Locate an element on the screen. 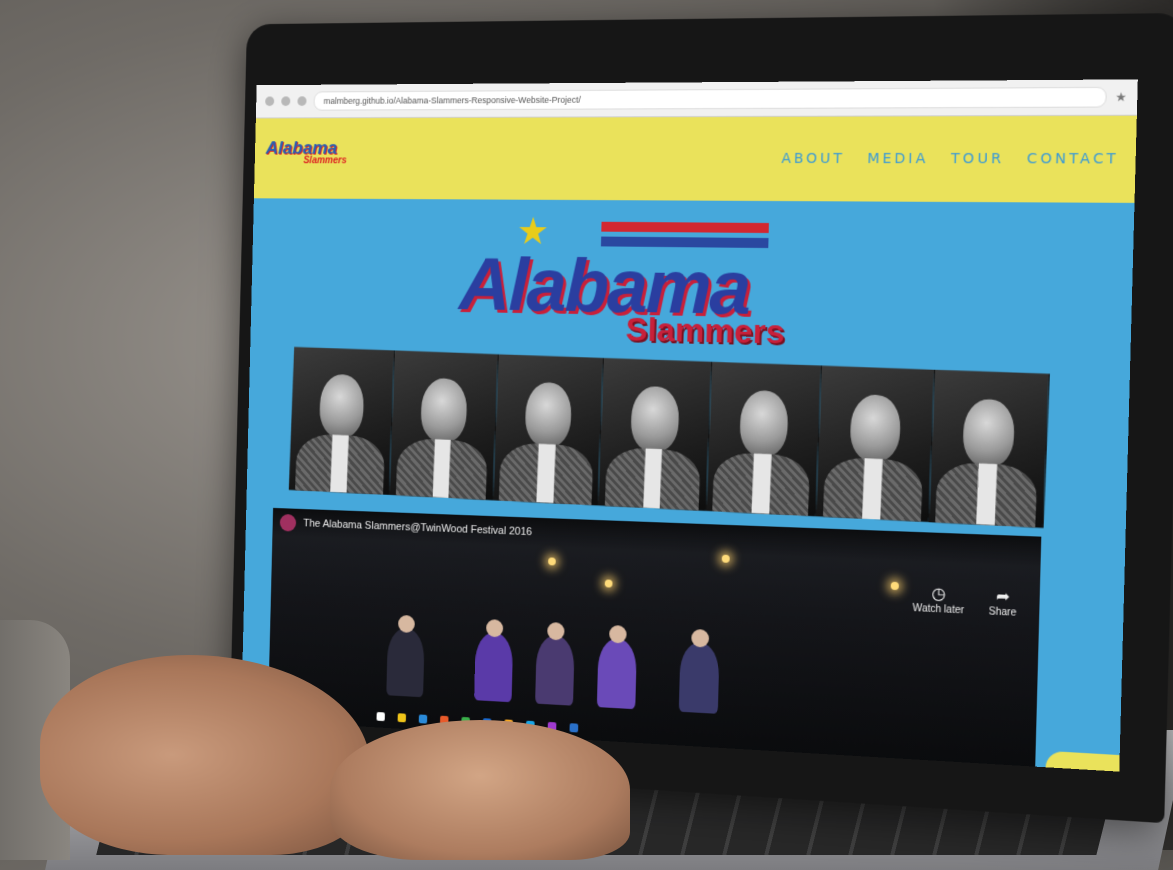  bookmark-star-icon: ★ is located at coordinates (1121, 97).